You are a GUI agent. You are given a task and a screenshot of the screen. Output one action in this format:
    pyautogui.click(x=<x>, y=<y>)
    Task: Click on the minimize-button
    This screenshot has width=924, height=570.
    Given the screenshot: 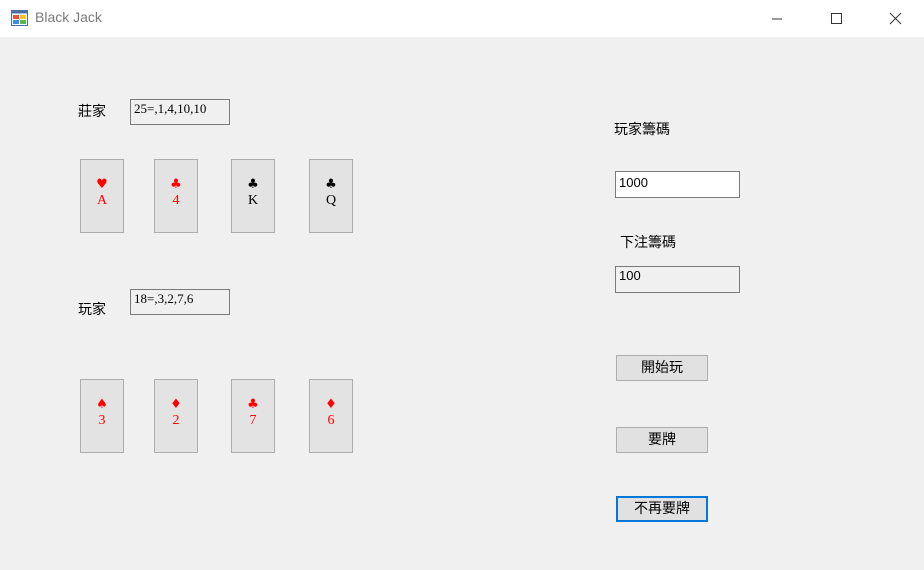 What is the action you would take?
    pyautogui.click(x=777, y=18)
    